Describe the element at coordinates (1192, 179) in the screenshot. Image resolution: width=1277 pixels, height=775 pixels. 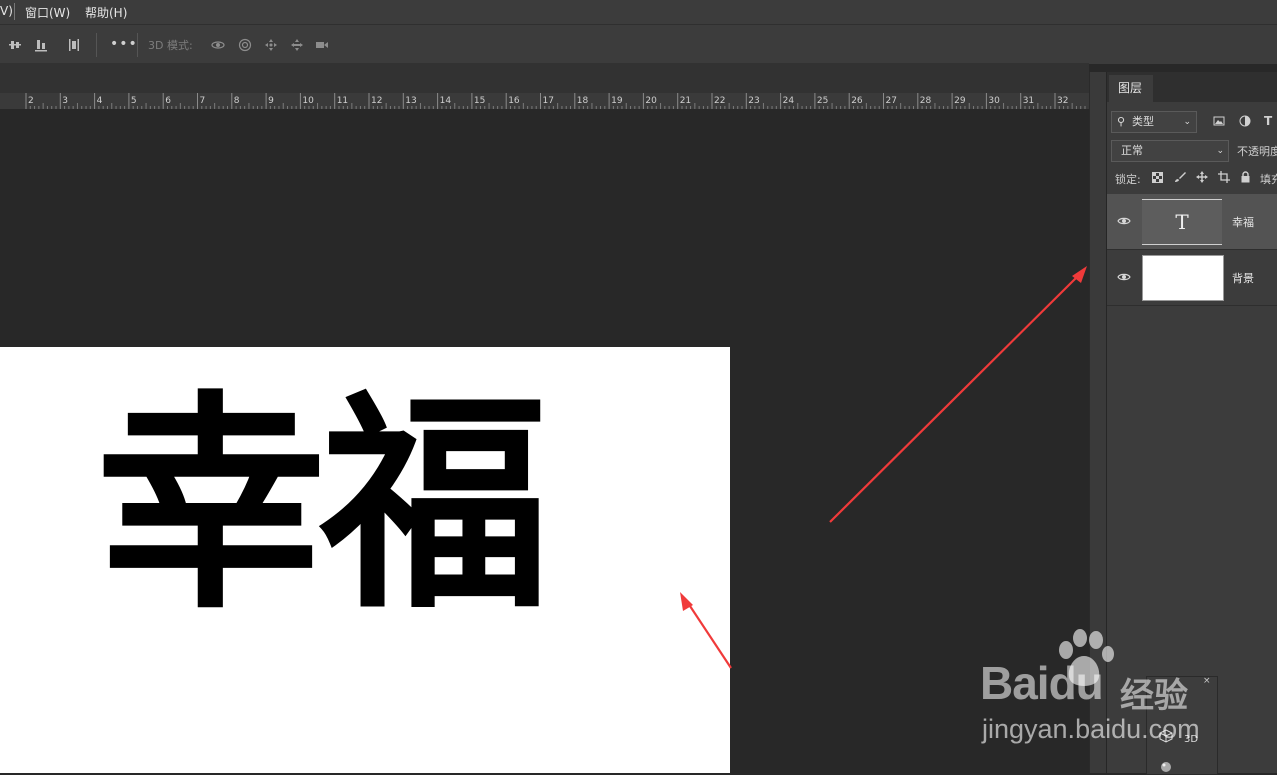
I see `lock-row: 锁定: 填充` at that location.